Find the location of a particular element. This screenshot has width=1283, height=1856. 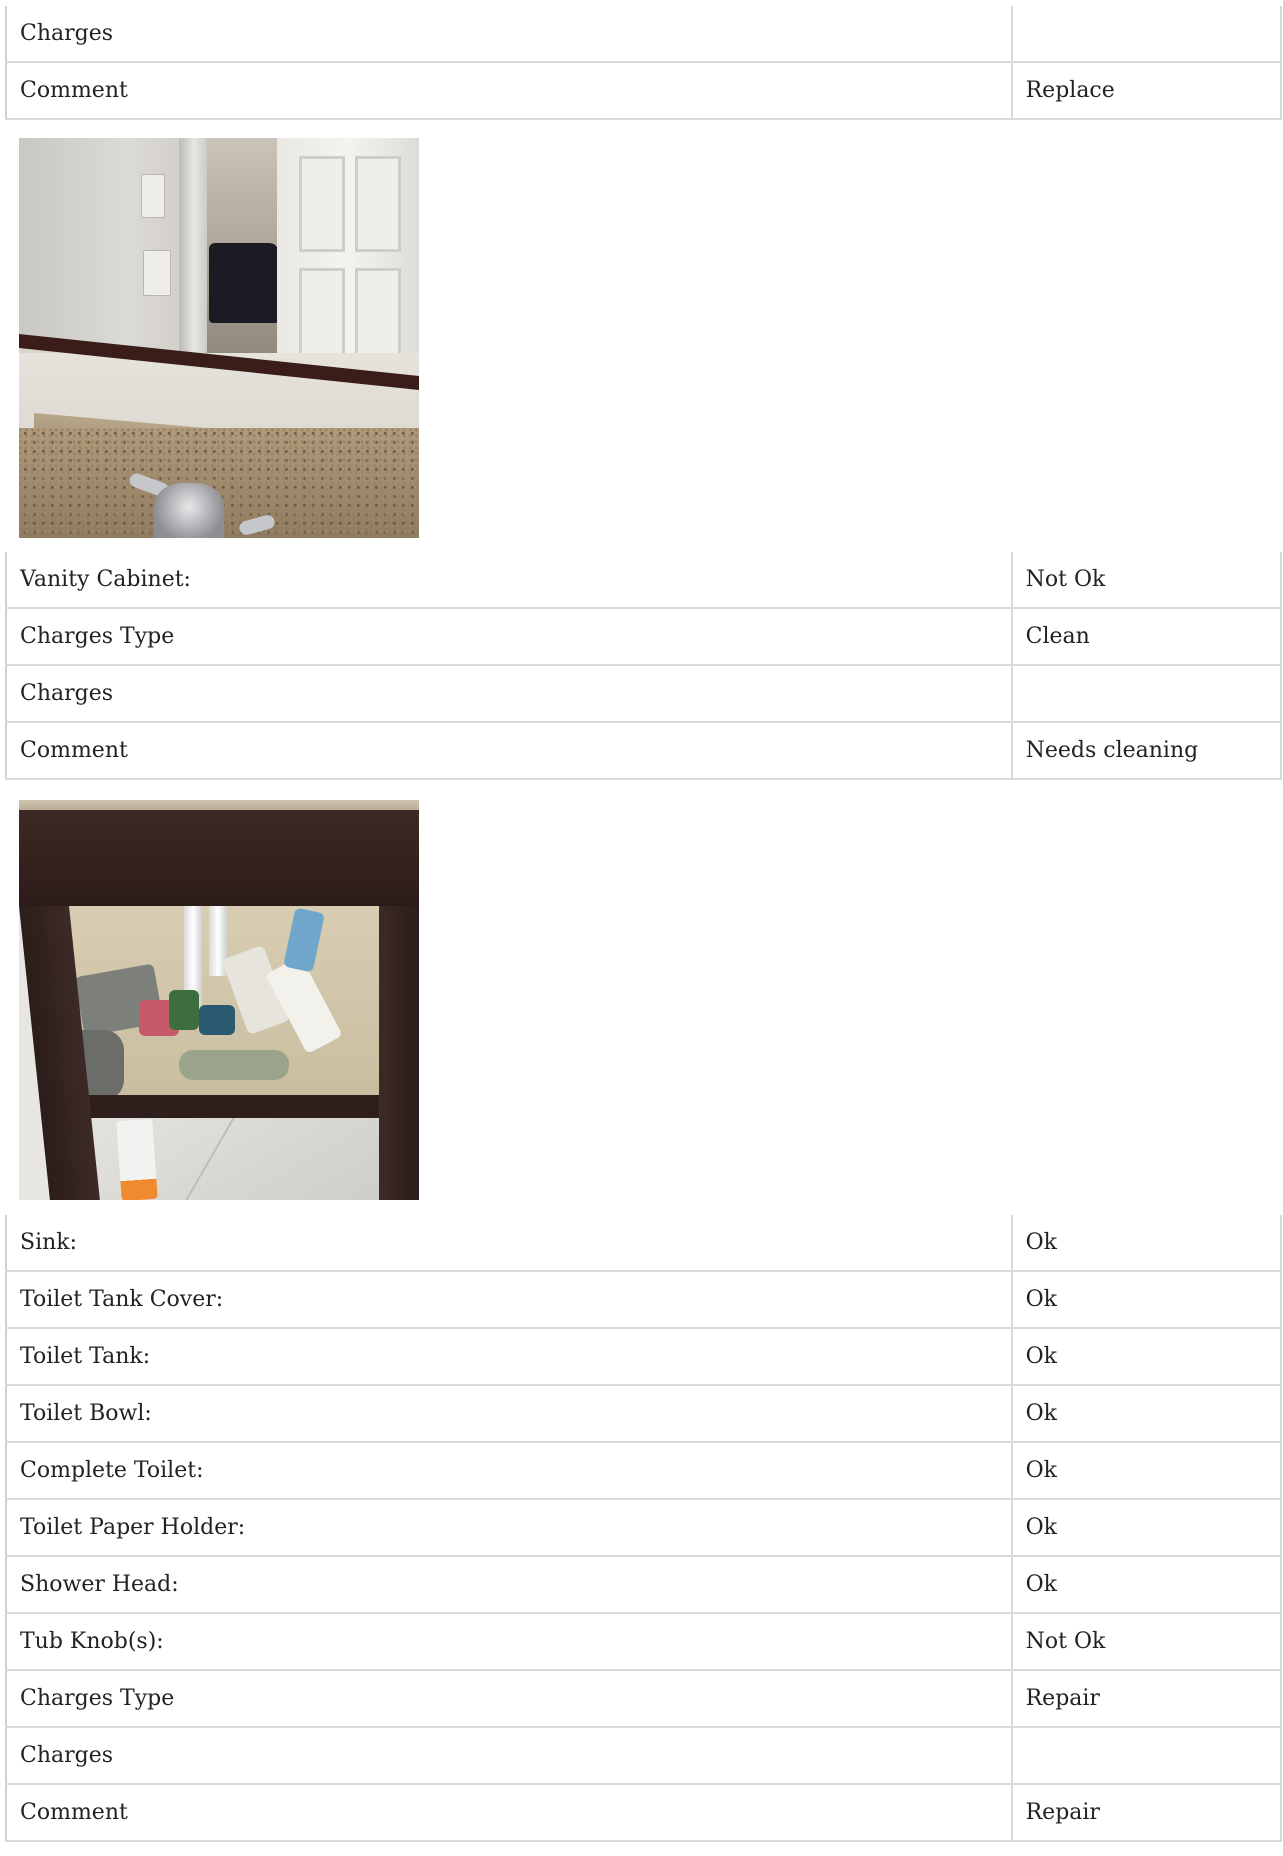

row-label: Tub Knob(s): is located at coordinates (509, 1641).